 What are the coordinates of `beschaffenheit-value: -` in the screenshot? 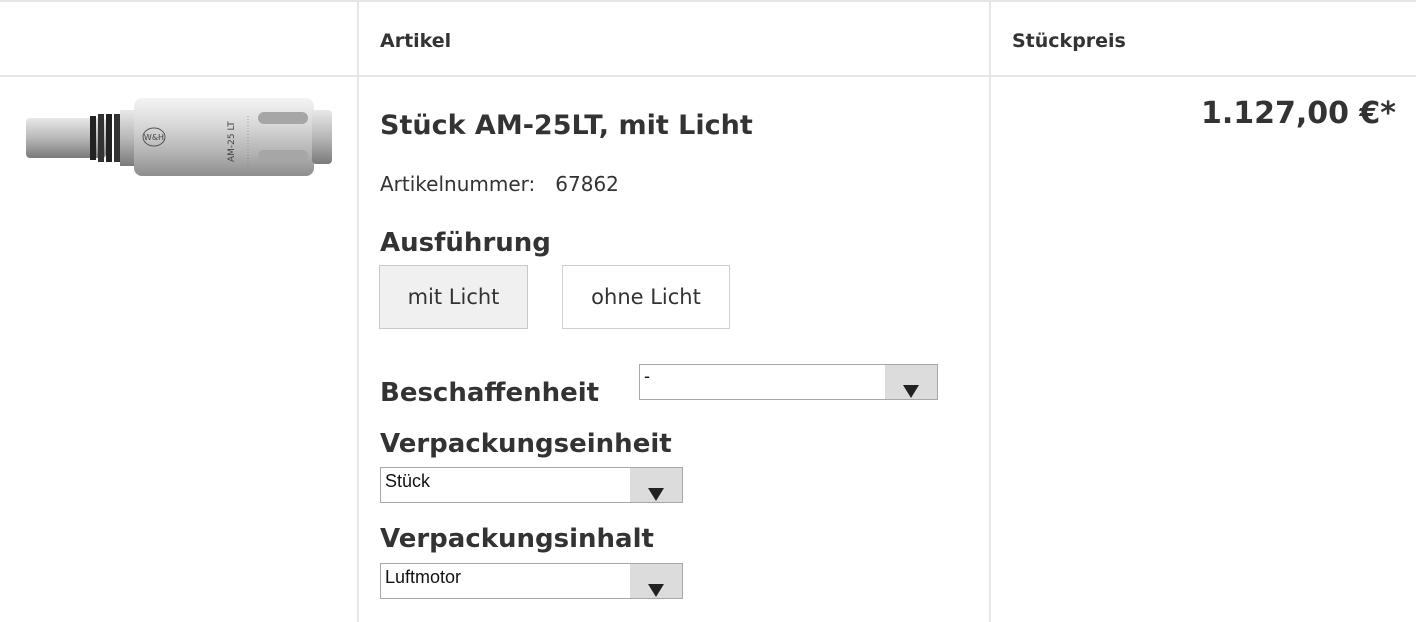 It's located at (647, 376).